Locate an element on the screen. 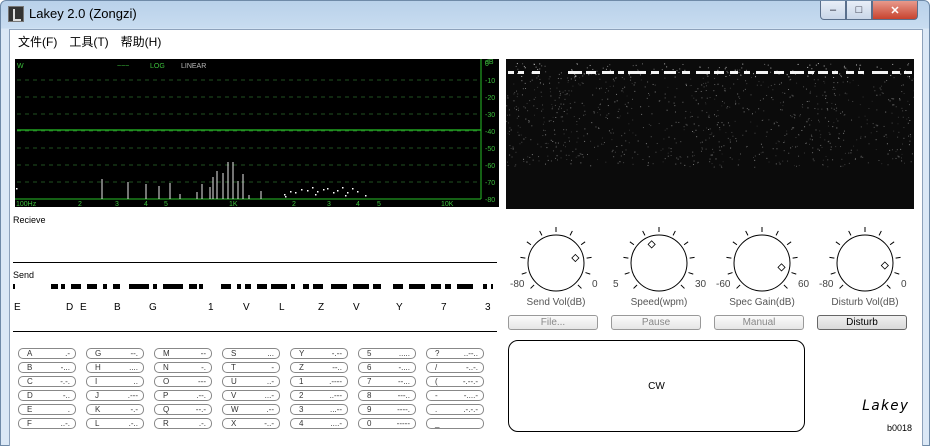  code-key: A .- is located at coordinates (47, 353).